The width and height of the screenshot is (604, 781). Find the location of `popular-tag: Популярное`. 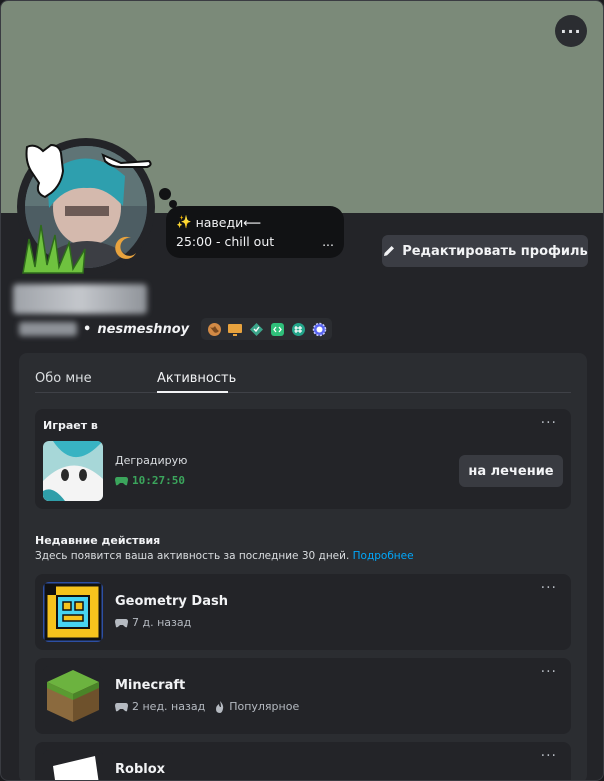

popular-tag: Популярное is located at coordinates (264, 706).